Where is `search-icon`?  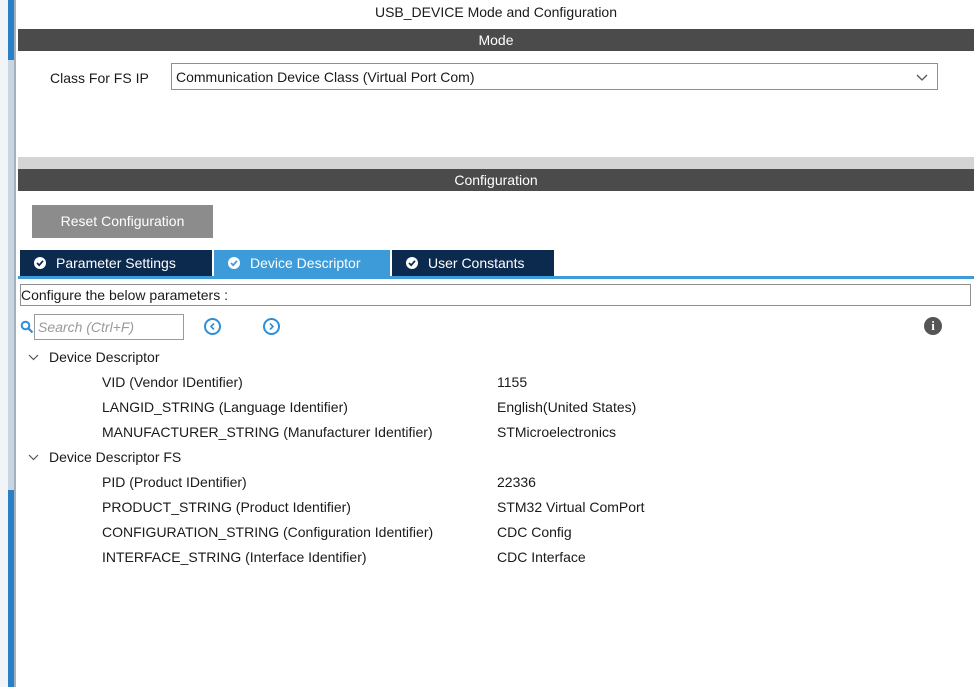
search-icon is located at coordinates (27, 327).